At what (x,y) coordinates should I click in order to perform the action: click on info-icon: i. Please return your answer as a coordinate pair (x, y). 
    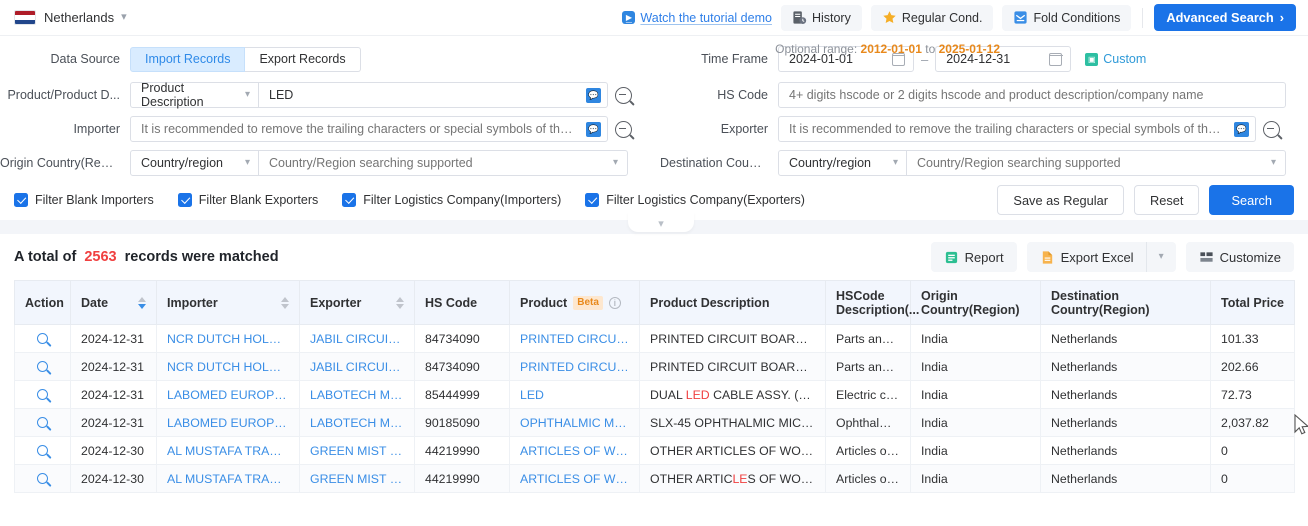
    Looking at the image, I should click on (614, 302).